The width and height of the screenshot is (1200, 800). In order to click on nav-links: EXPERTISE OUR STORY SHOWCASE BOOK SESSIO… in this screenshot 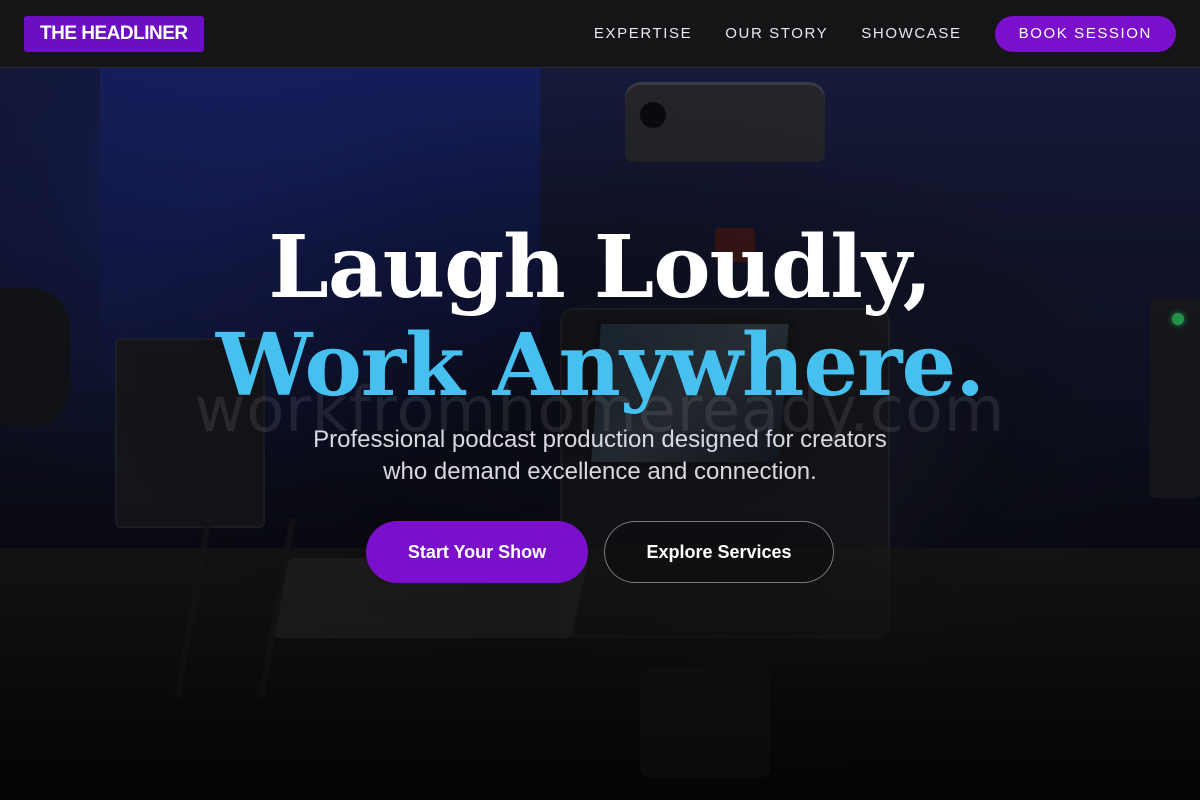, I will do `click(885, 33)`.